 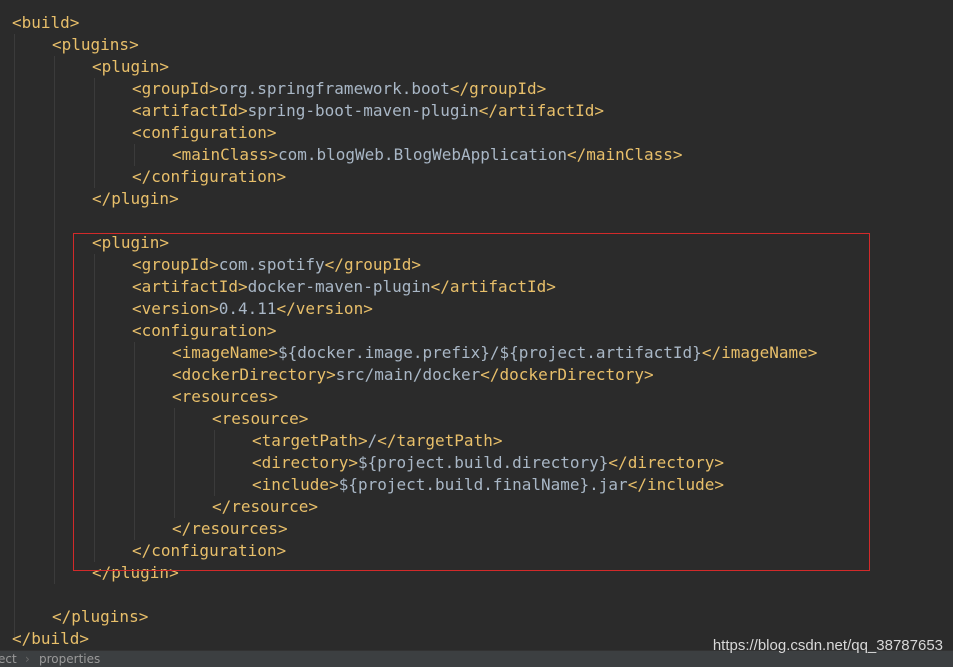 I want to click on code-line: <build>, so click(x=45, y=23).